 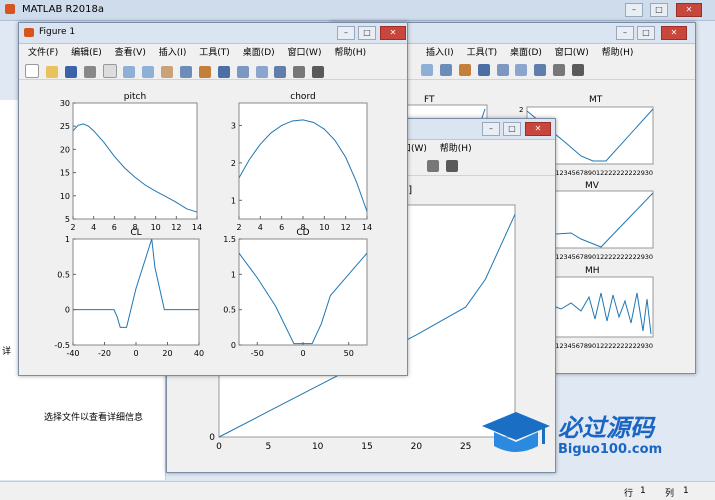 What do you see at coordinates (606, 428) in the screenshot?
I see `logo-text-cn: 必过源码` at bounding box center [606, 428].